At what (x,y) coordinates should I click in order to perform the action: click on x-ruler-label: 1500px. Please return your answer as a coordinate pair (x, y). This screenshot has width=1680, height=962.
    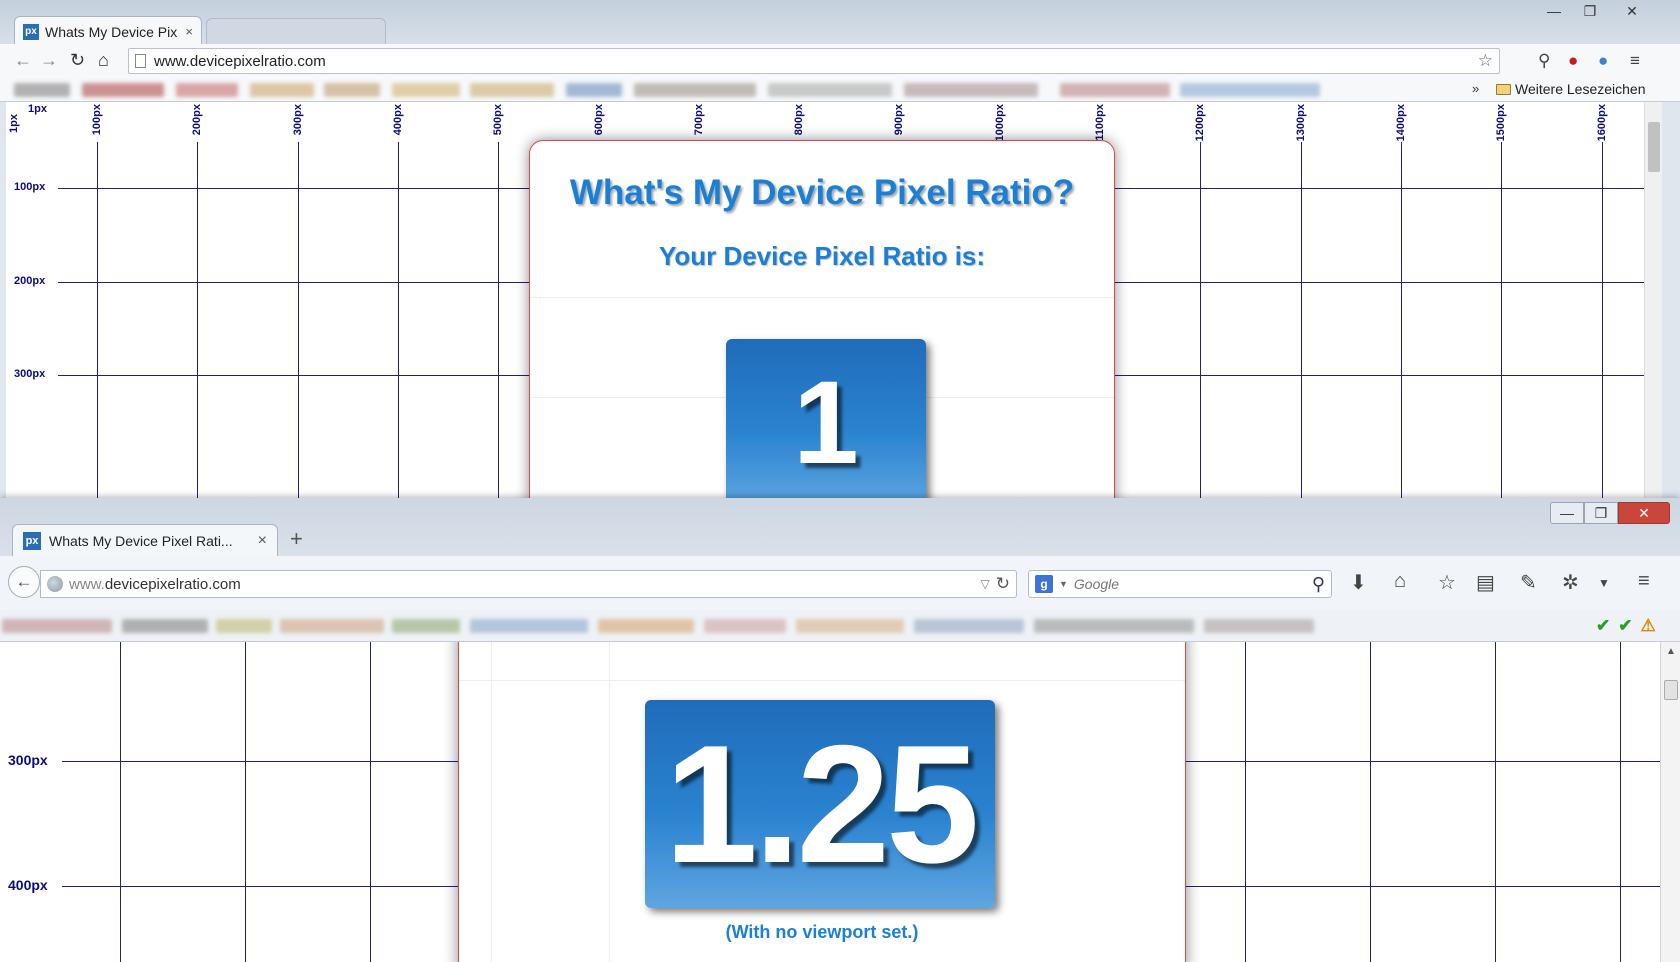
    Looking at the image, I should click on (1501, 123).